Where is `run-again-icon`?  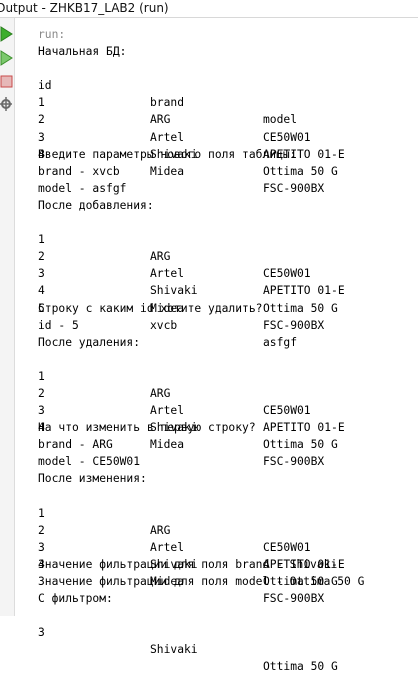
run-again-icon is located at coordinates (6, 58).